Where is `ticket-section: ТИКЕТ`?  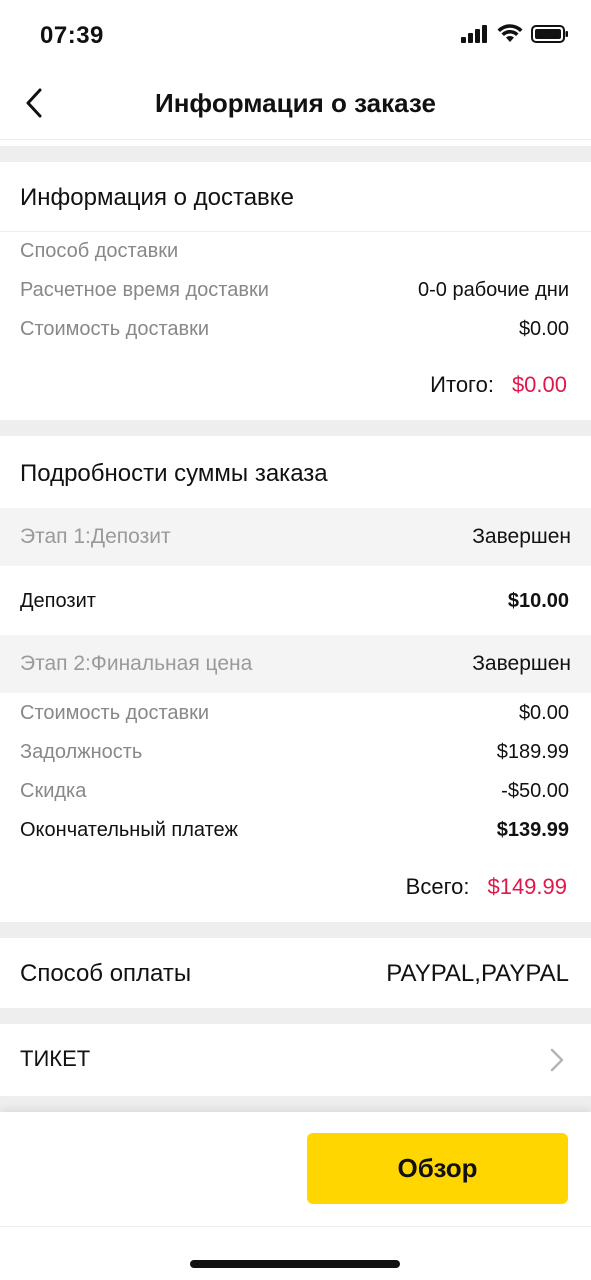 ticket-section: ТИКЕТ is located at coordinates (295, 1060).